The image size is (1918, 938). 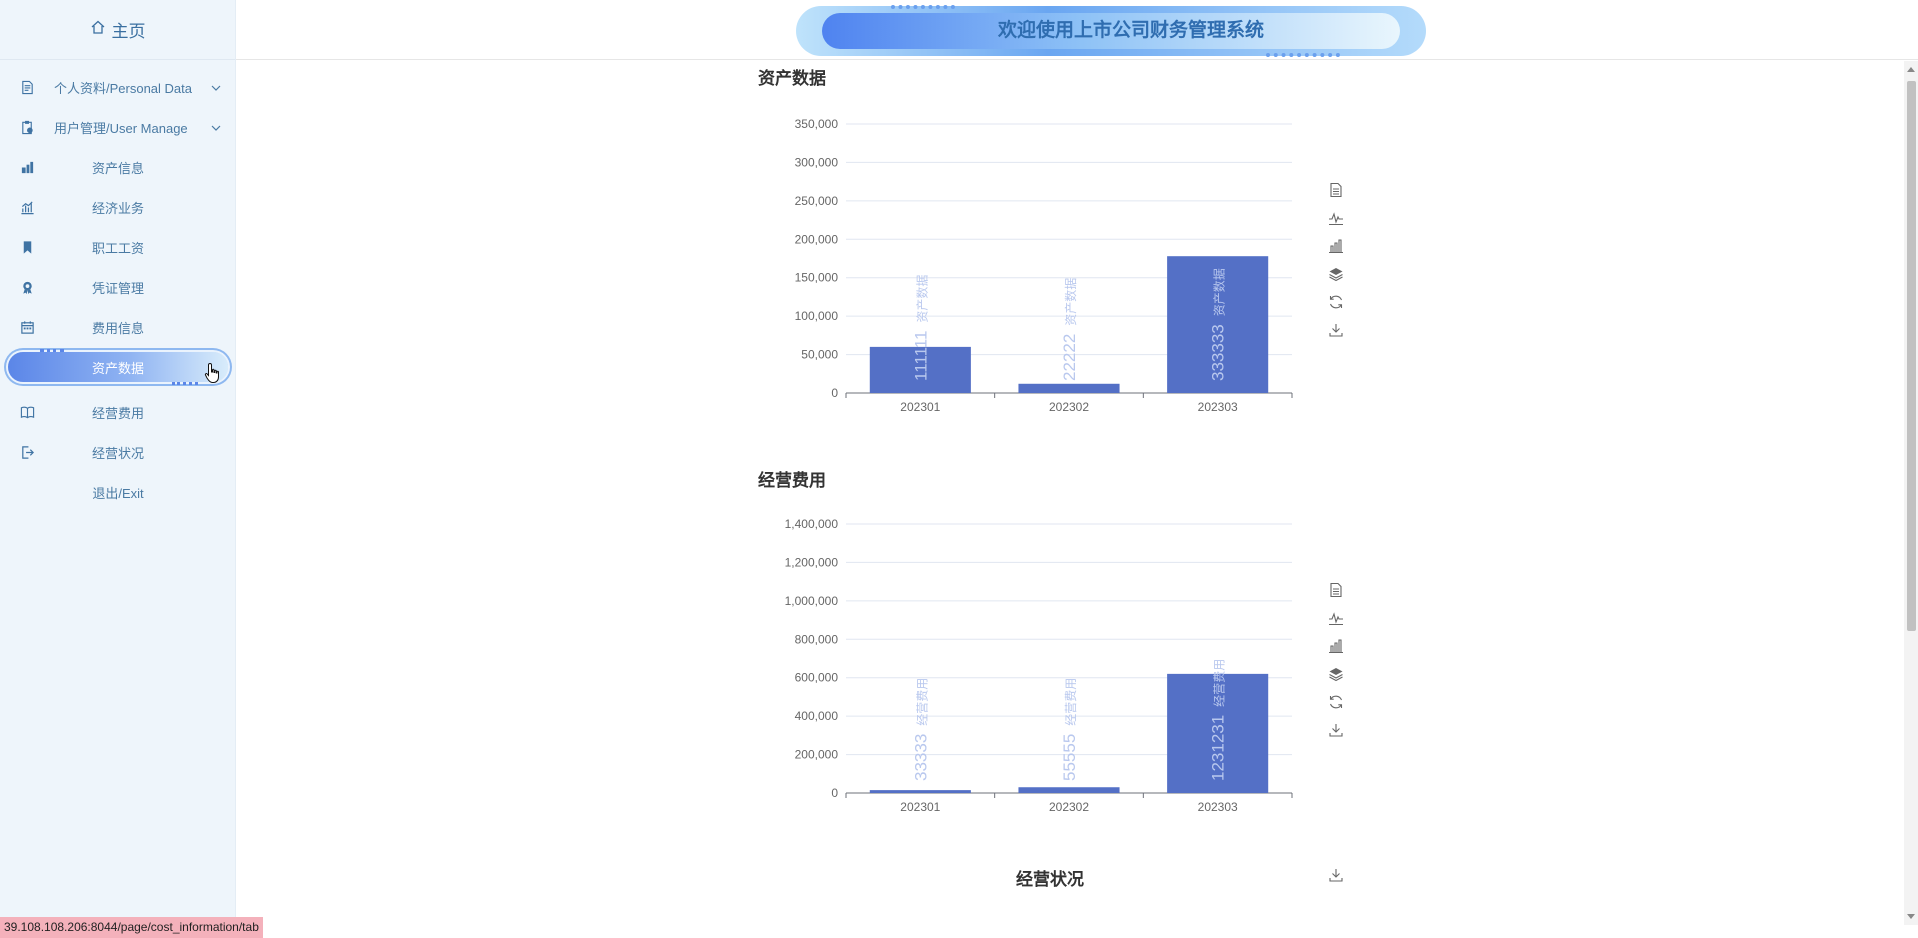 I want to click on home-link: 主页, so click(x=117, y=30).